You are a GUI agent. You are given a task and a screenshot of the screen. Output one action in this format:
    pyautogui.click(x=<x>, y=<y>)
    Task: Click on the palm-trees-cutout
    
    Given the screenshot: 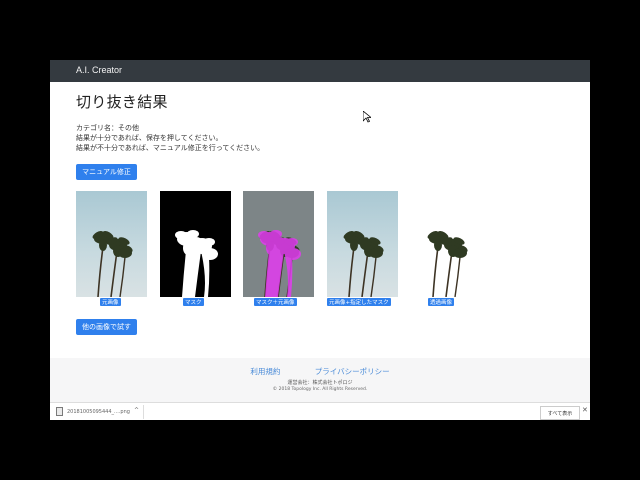 What is the action you would take?
    pyautogui.click(x=447, y=262)
    